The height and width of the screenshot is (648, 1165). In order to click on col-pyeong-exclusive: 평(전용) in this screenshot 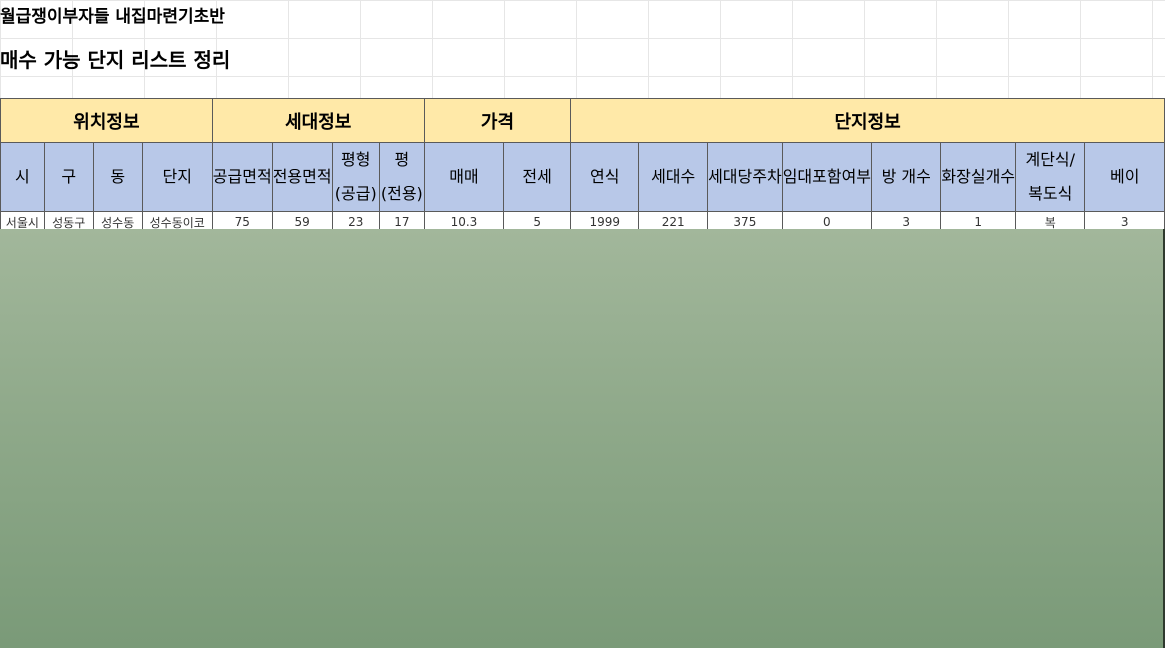, I will do `click(401, 177)`.